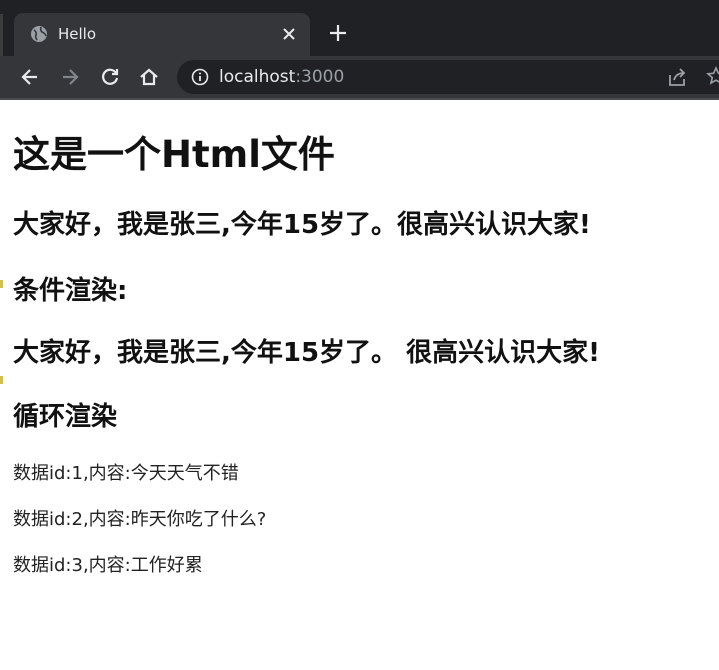 Image resolution: width=719 pixels, height=670 pixels. I want to click on list-item: 数据id:3,内容:工作好累, so click(108, 565).